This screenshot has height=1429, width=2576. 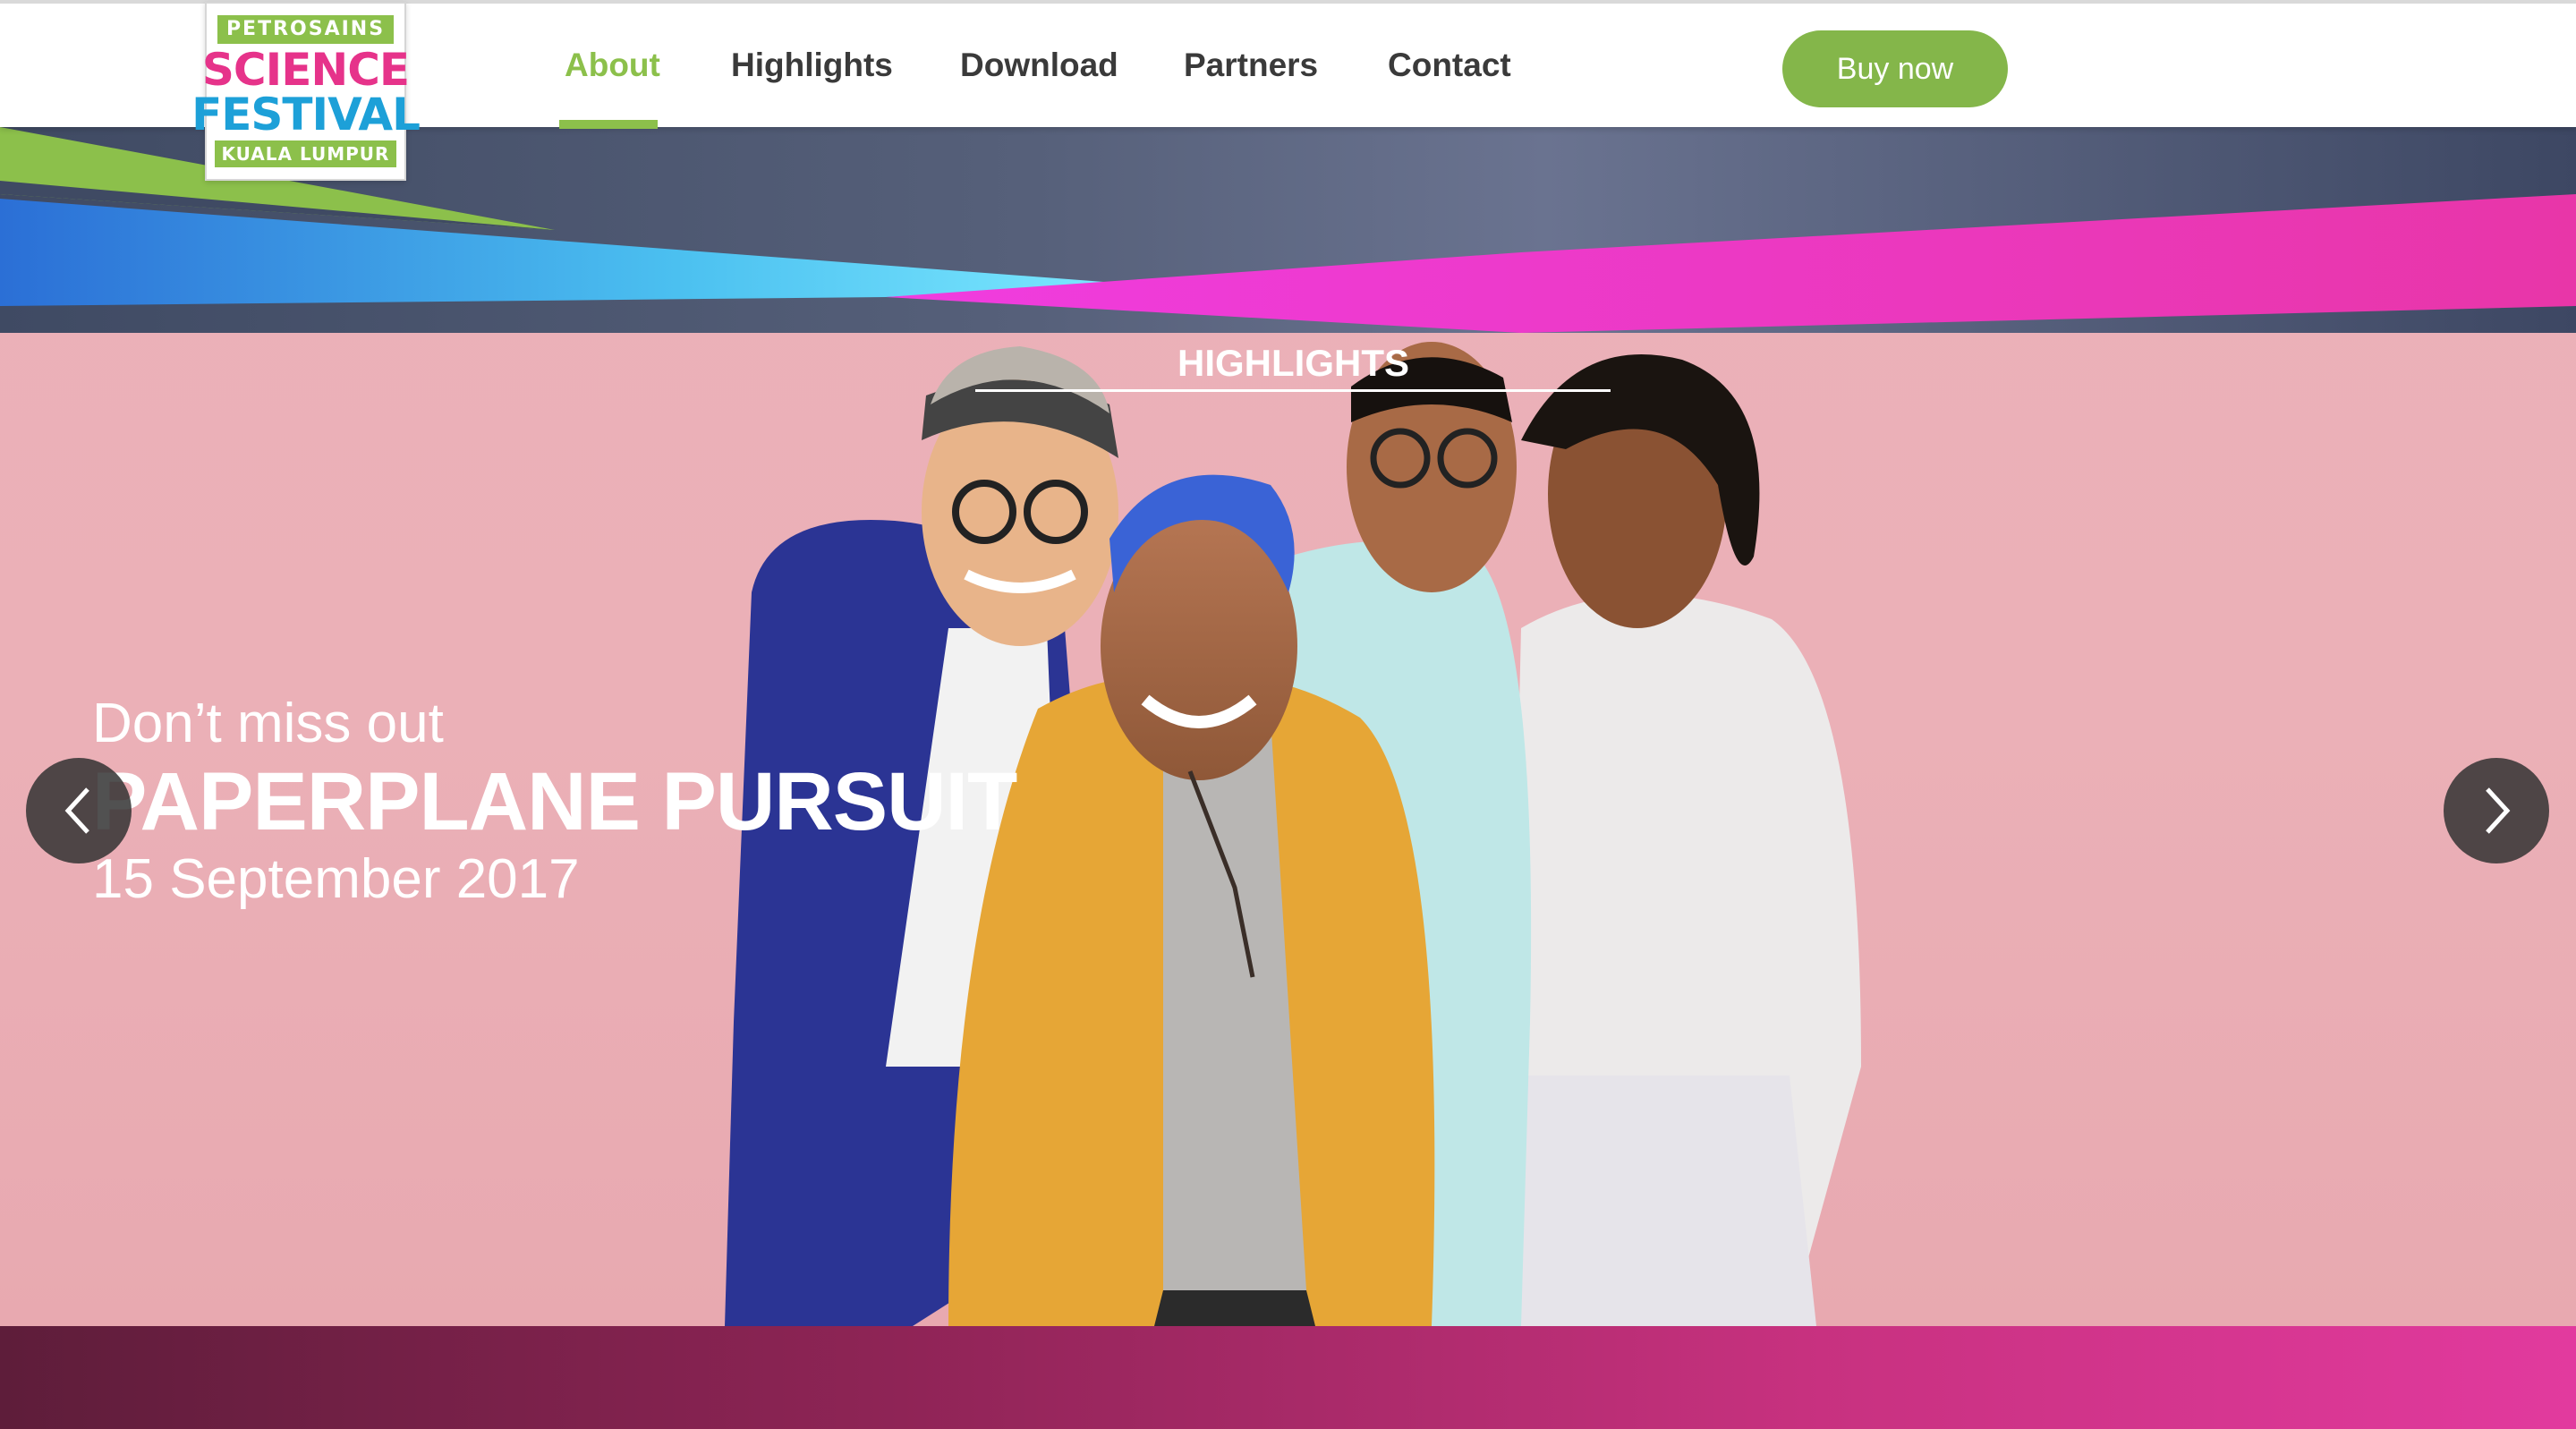 What do you see at coordinates (1288, 1378) in the screenshot?
I see `next-section-banner` at bounding box center [1288, 1378].